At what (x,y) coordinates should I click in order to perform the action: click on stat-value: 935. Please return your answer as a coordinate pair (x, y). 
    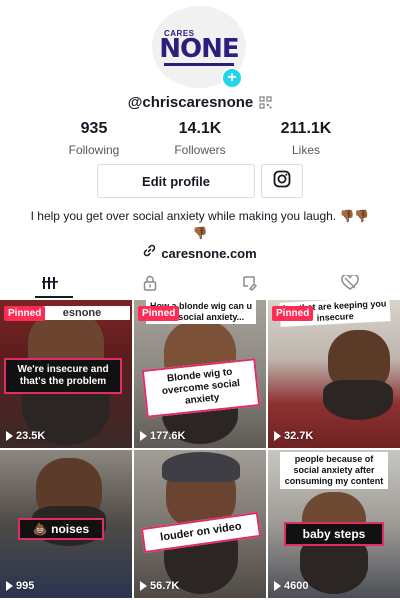
    Looking at the image, I should click on (94, 128).